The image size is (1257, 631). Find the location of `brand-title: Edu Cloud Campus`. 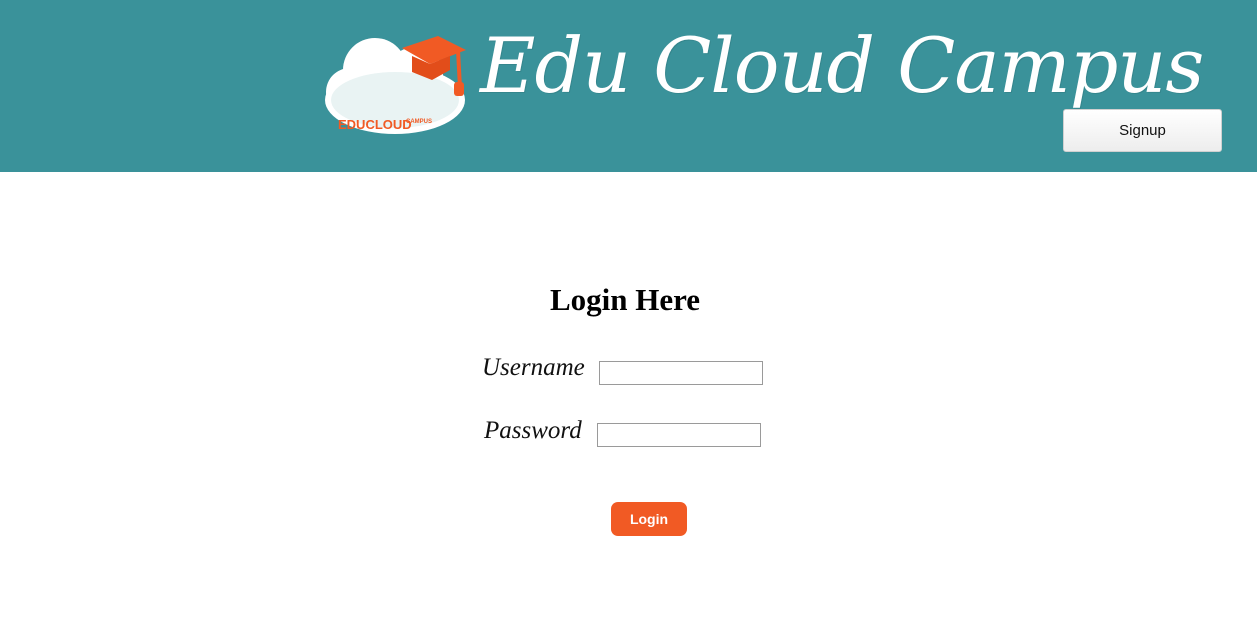

brand-title: Edu Cloud Campus is located at coordinates (842, 65).